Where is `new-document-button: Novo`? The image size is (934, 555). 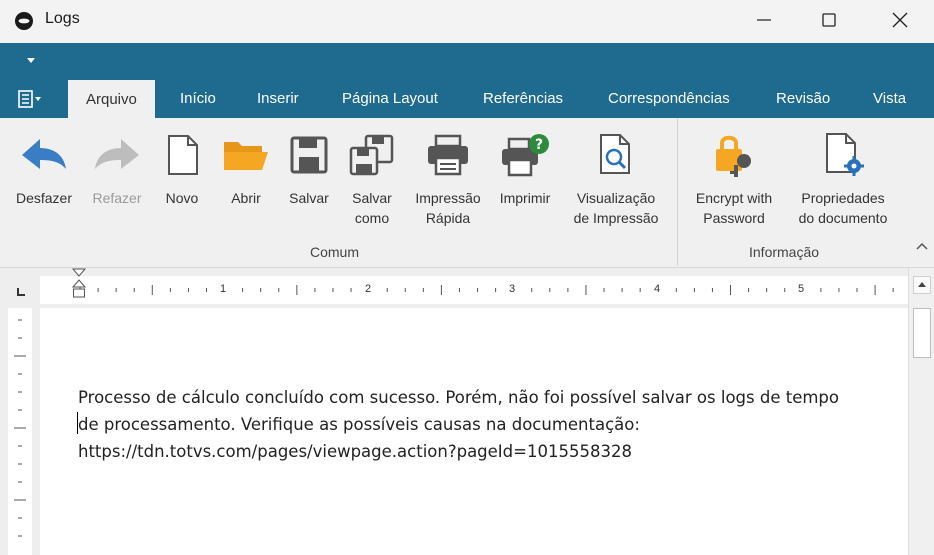
new-document-button: Novo is located at coordinates (182, 169).